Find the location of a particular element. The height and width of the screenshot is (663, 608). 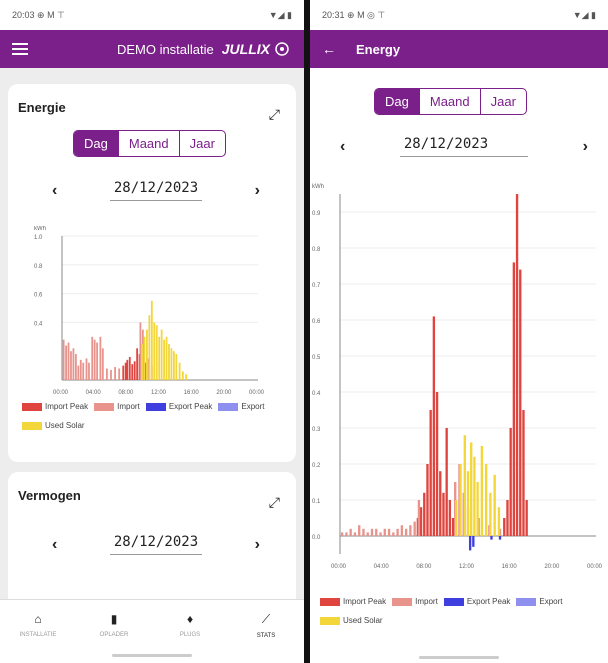

installation-title: DEMO installatie is located at coordinates (165, 49).